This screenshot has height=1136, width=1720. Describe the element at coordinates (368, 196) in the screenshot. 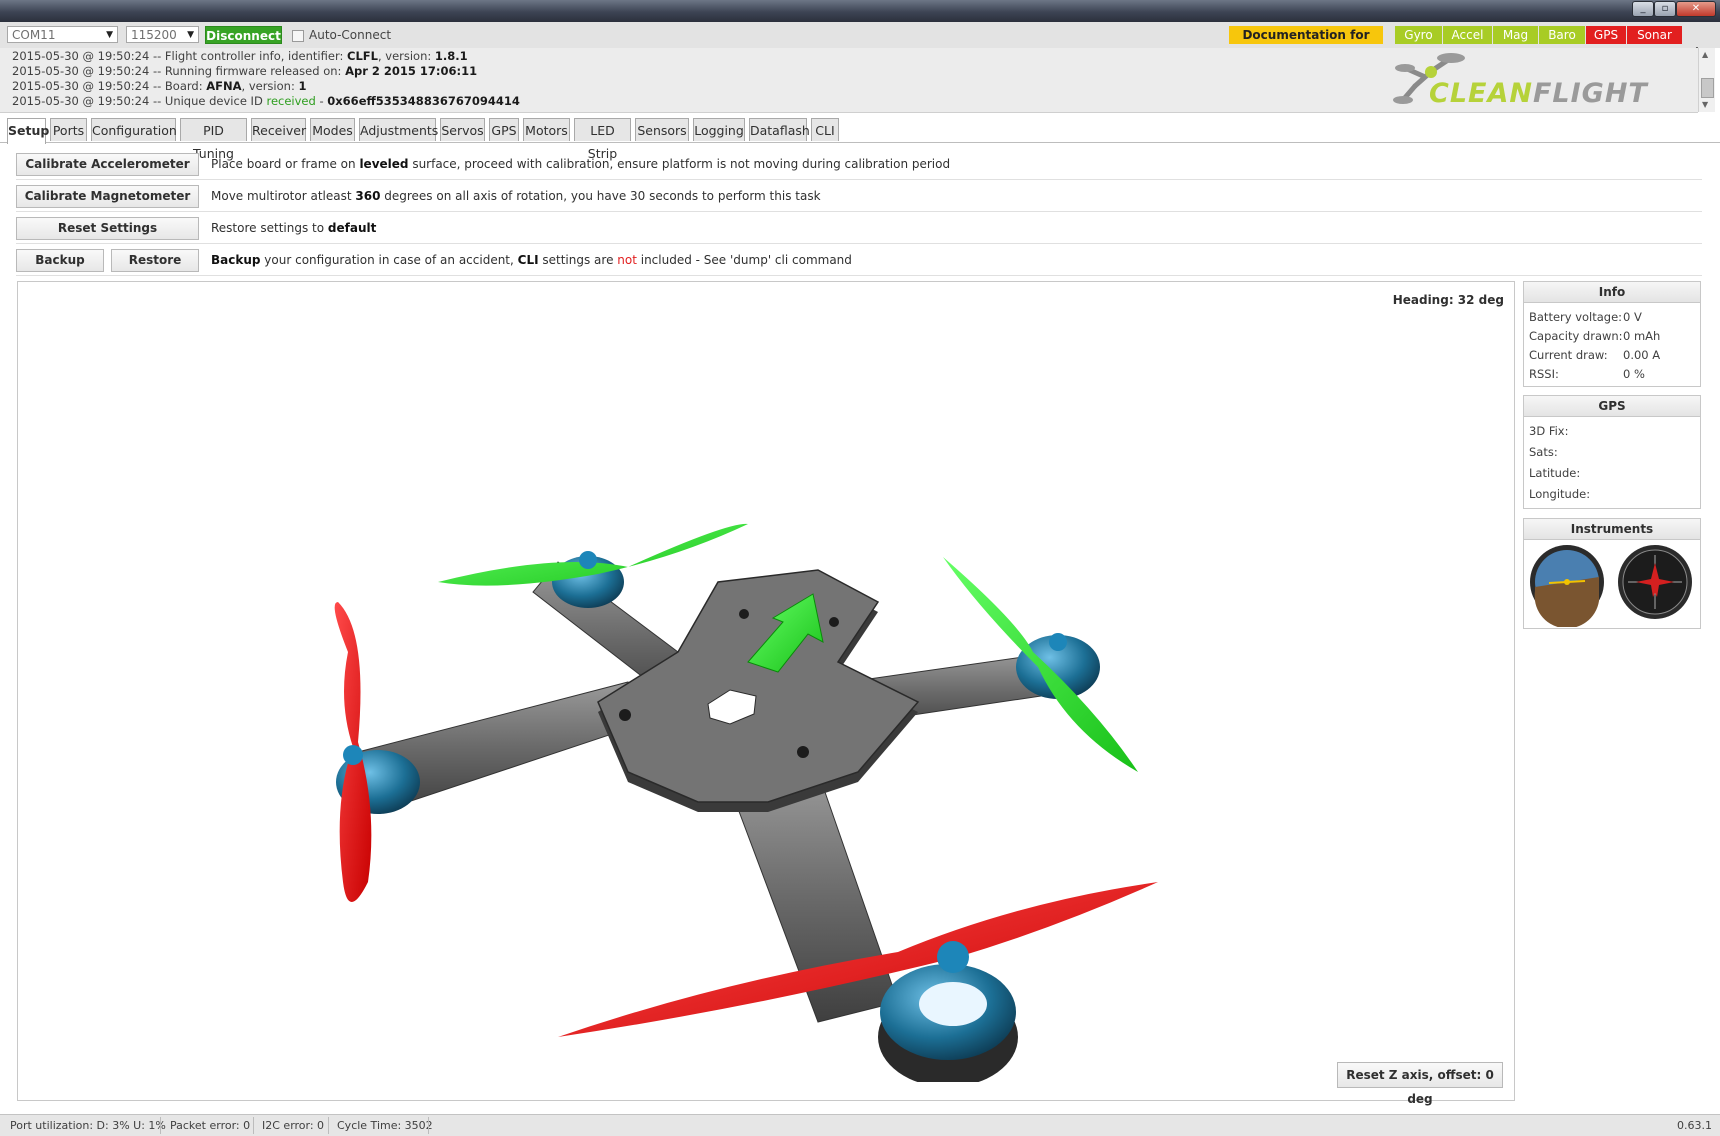

I see `row-bold: 360` at that location.